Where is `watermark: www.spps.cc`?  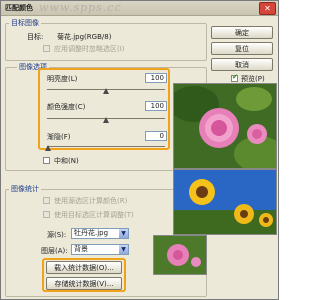 watermark: www.spps.cc is located at coordinates (80, 7).